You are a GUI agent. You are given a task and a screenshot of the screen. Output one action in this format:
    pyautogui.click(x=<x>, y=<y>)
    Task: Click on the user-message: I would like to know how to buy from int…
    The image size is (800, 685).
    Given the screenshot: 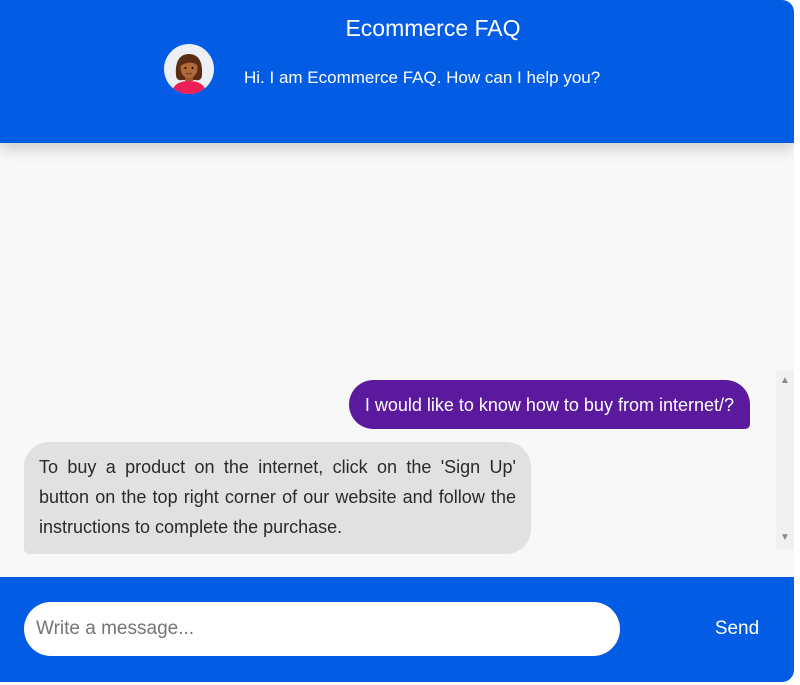 What is the action you would take?
    pyautogui.click(x=549, y=404)
    